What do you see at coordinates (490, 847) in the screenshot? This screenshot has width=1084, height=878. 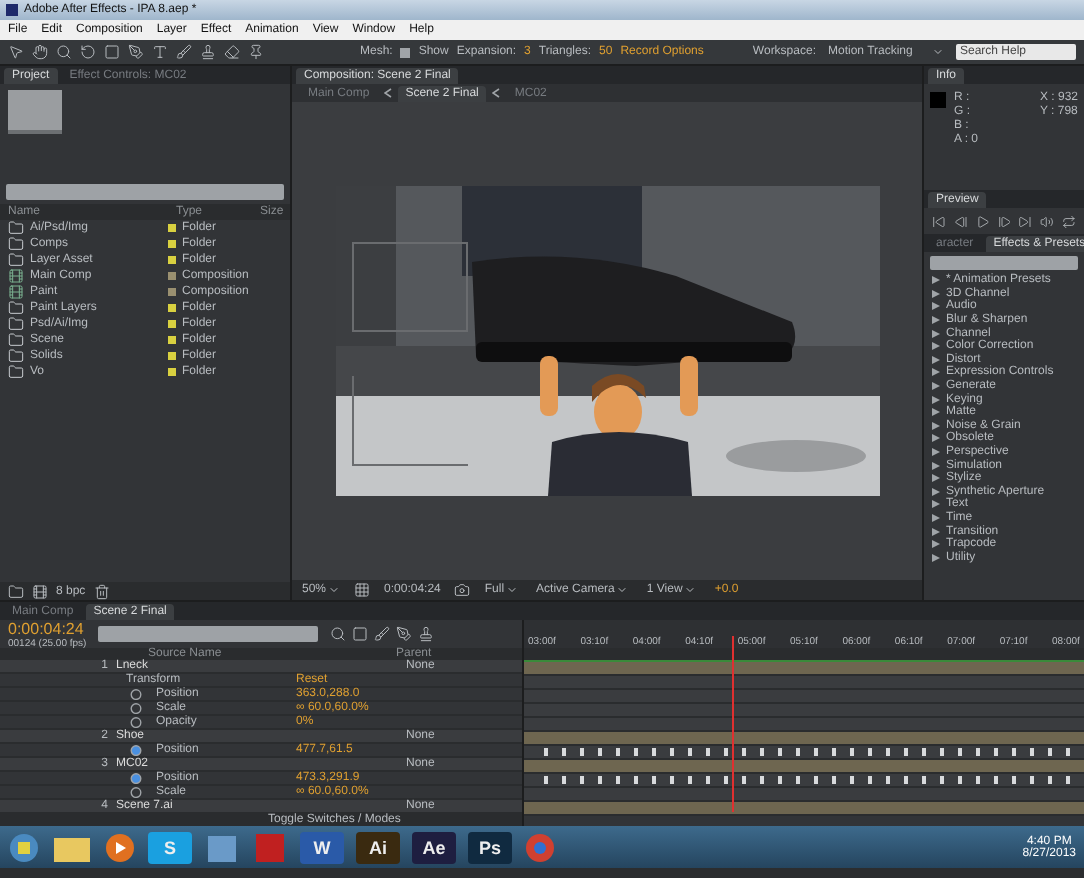 I see `app-icon: Ps` at bounding box center [490, 847].